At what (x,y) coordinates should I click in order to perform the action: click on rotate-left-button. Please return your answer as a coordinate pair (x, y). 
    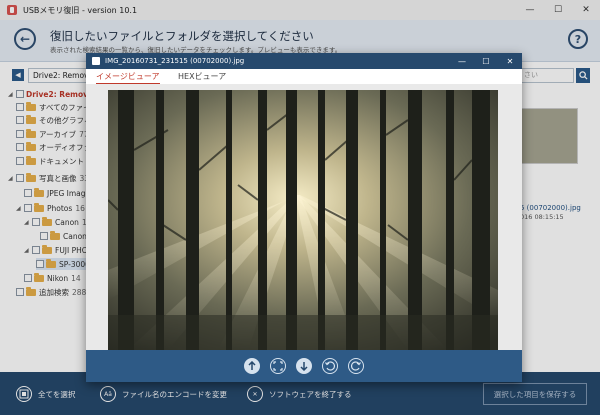
    Looking at the image, I should click on (330, 366).